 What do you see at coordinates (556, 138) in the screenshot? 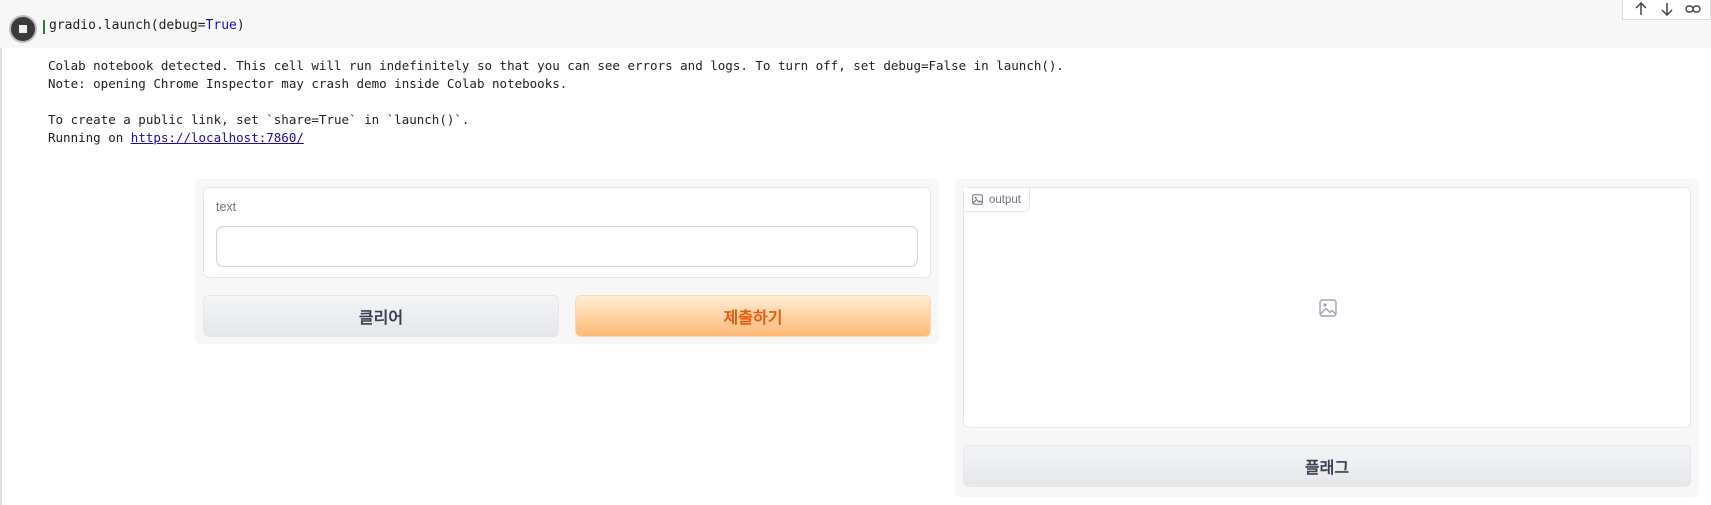
I see `output-line: Running on https://localhost:7860/` at bounding box center [556, 138].